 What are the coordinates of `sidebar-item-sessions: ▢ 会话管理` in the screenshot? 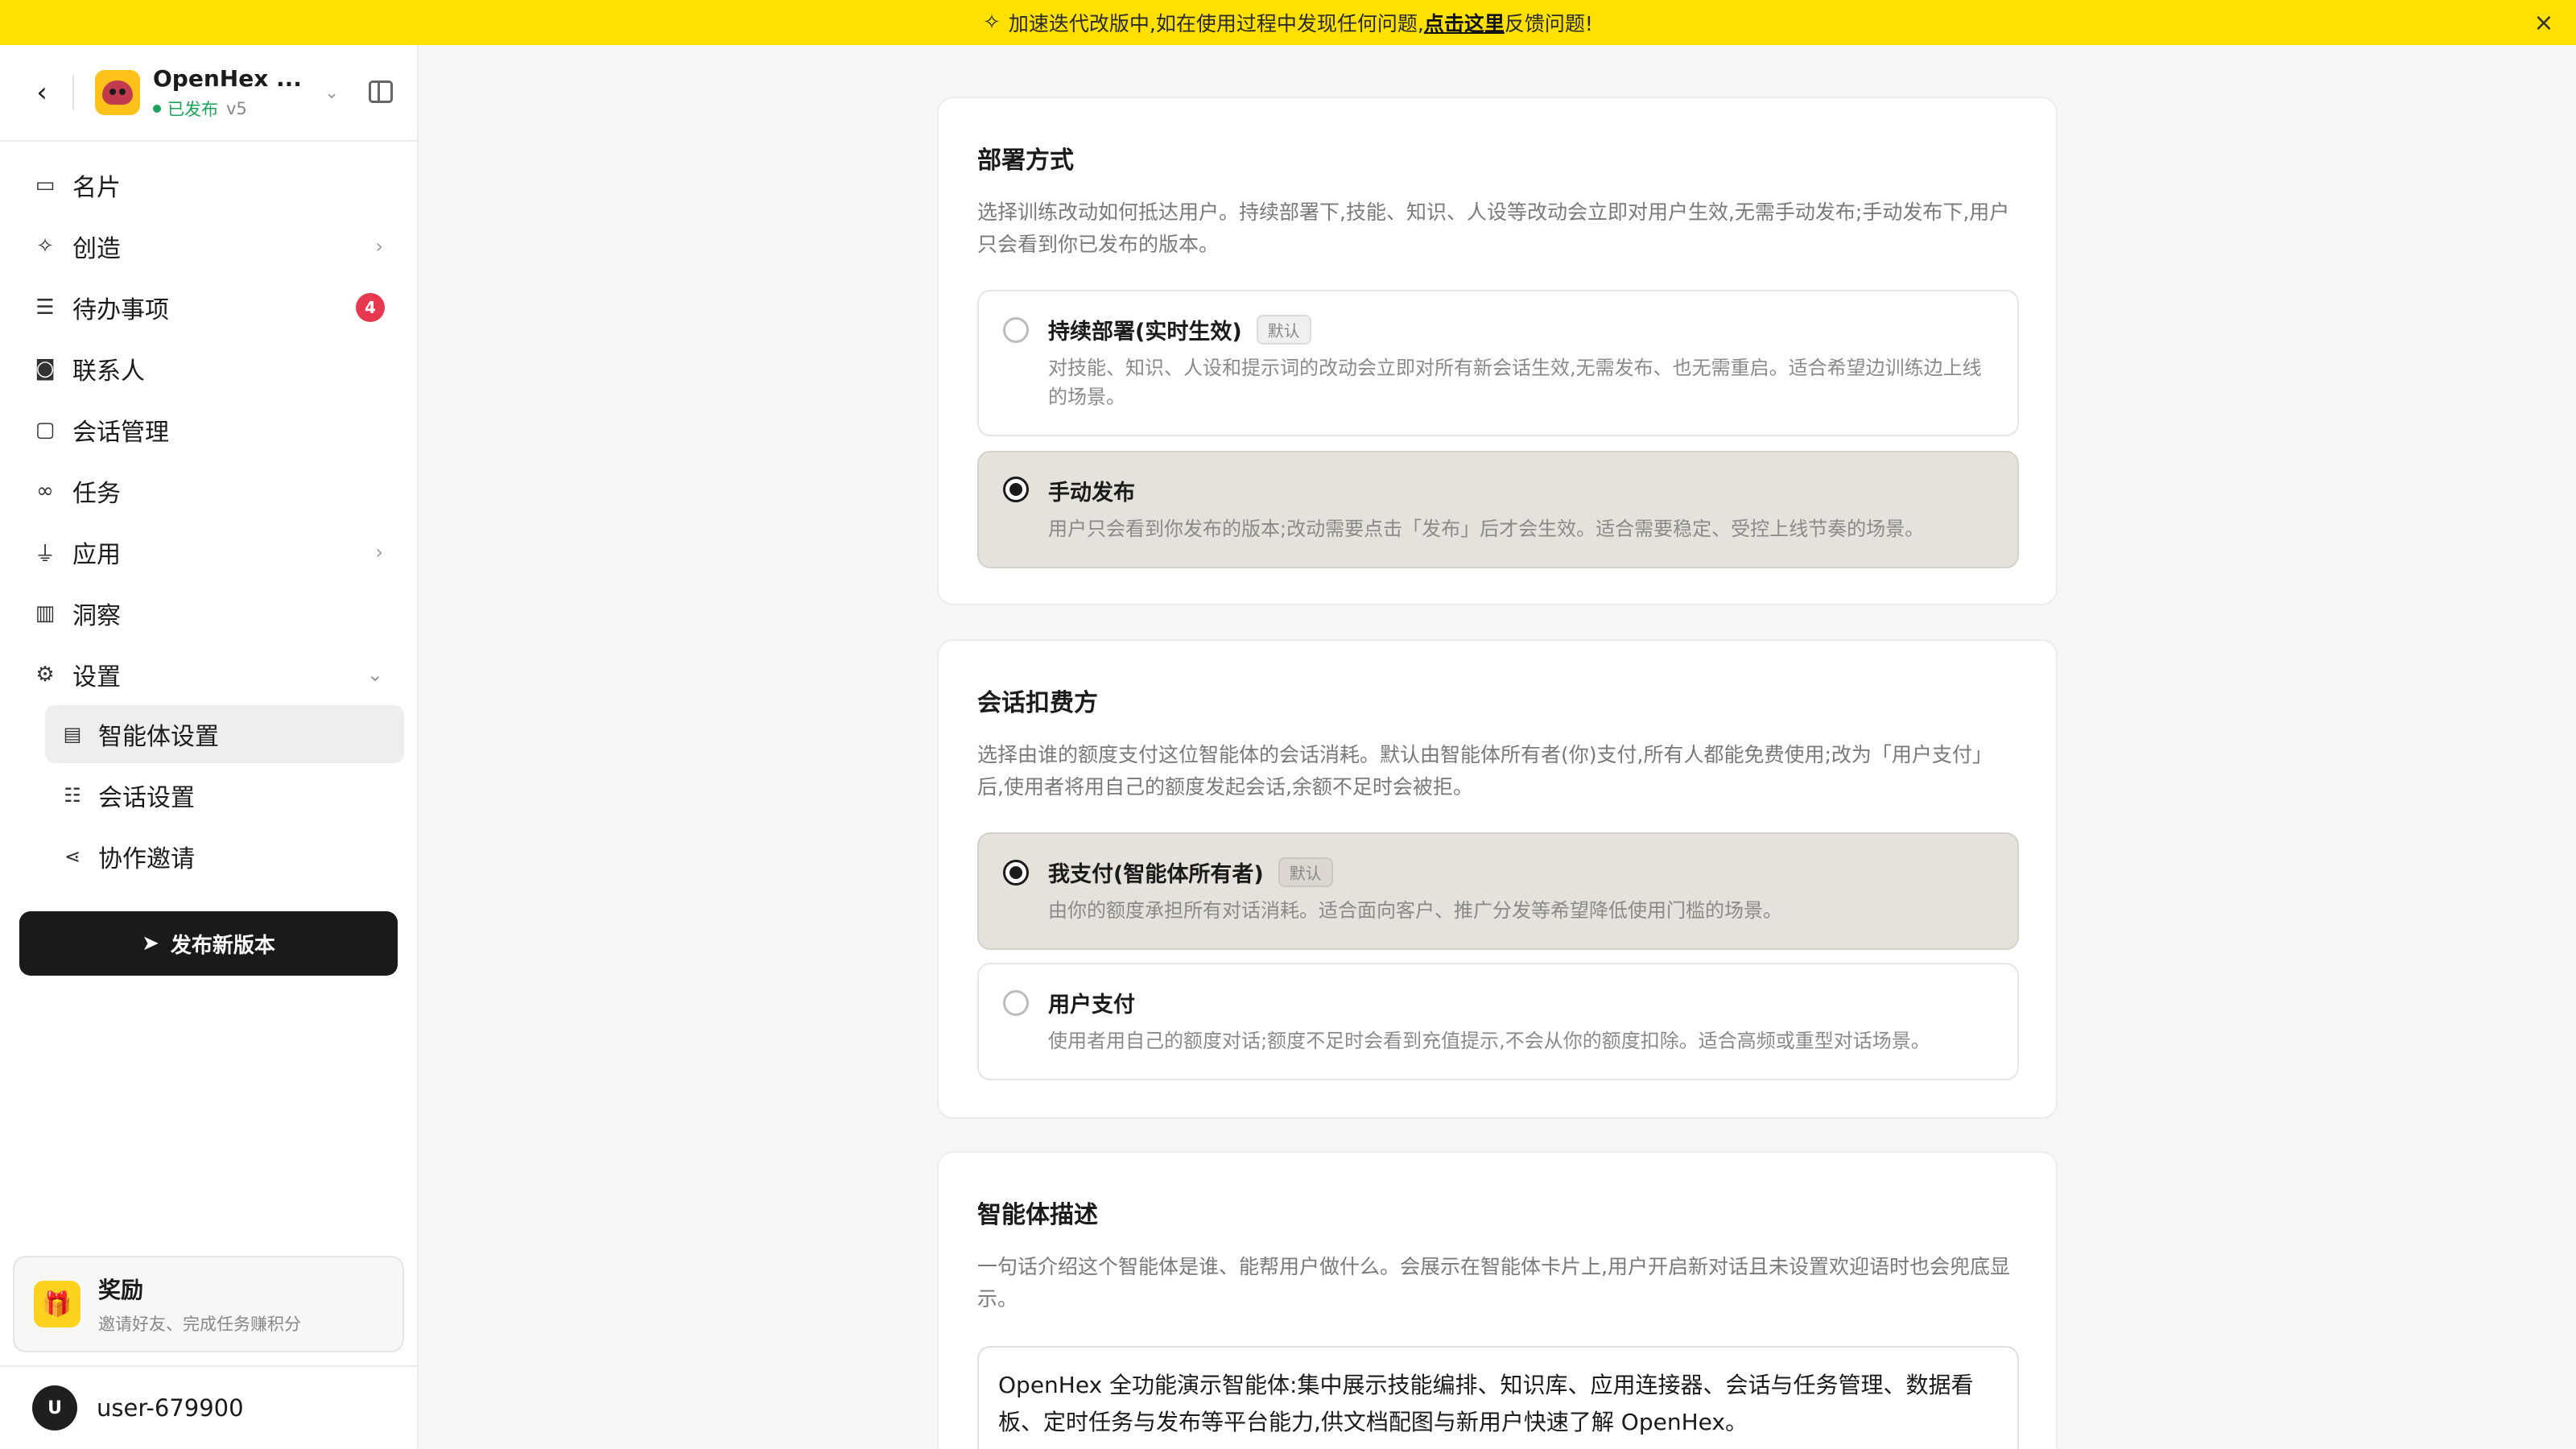 It's located at (208, 429).